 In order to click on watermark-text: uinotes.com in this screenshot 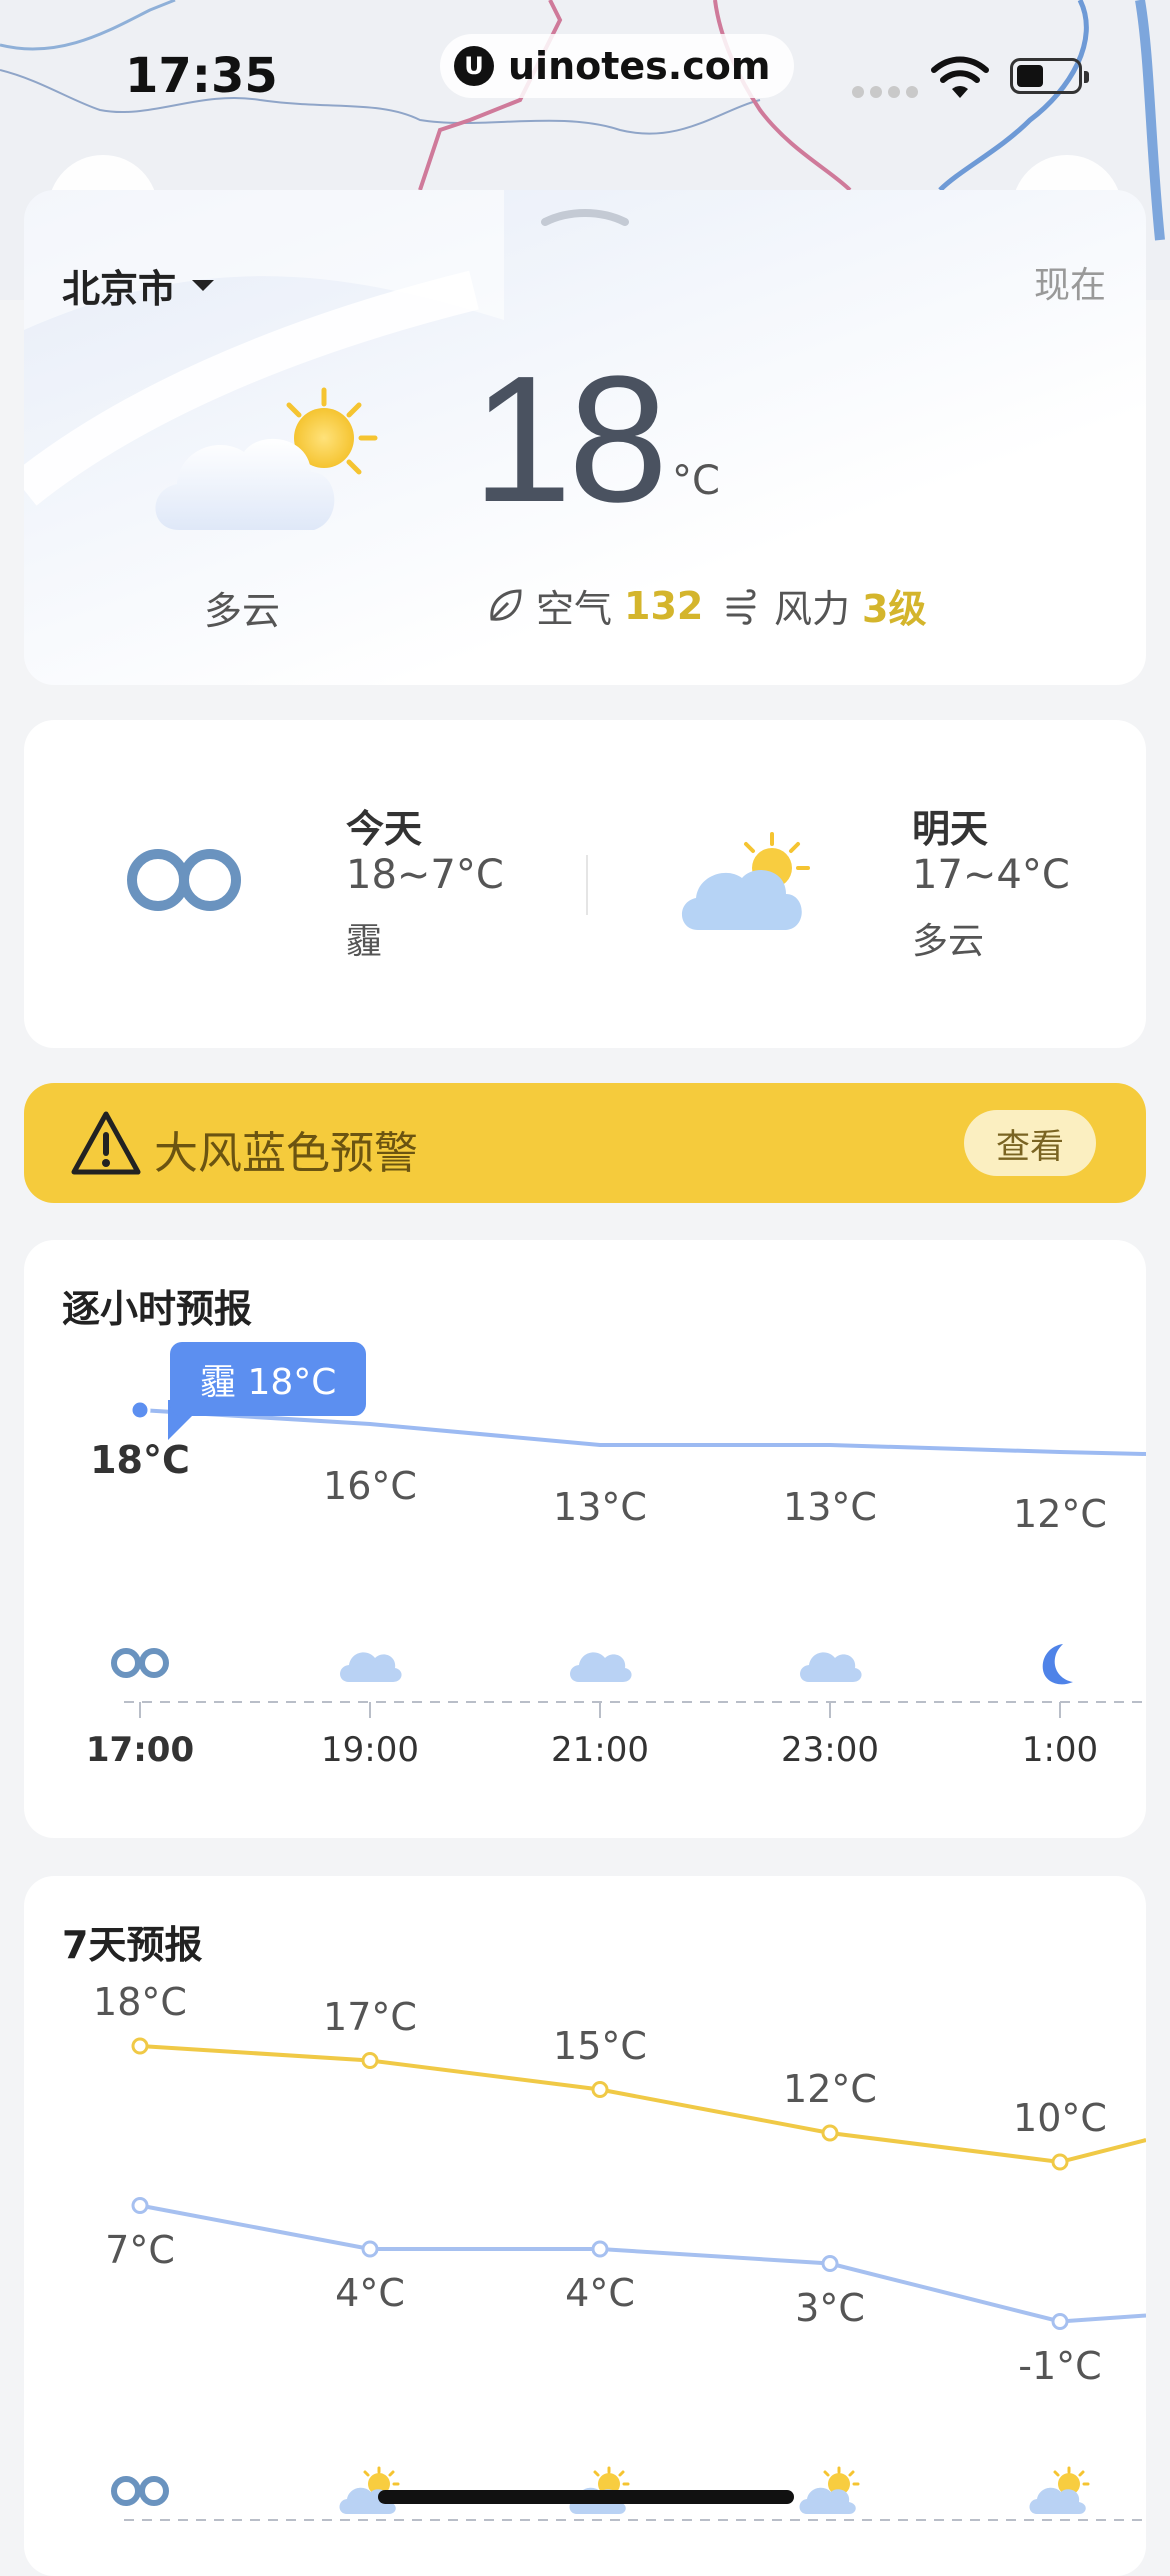, I will do `click(639, 66)`.